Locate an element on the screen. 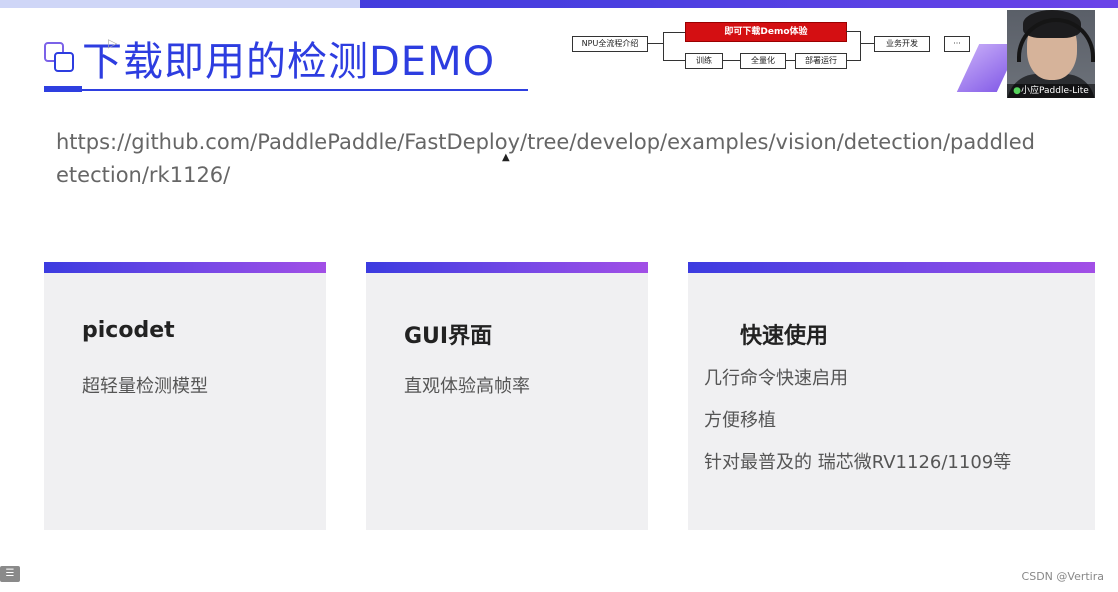  feature-card-picodet: picodet 超轻量检测模型 is located at coordinates (185, 396).